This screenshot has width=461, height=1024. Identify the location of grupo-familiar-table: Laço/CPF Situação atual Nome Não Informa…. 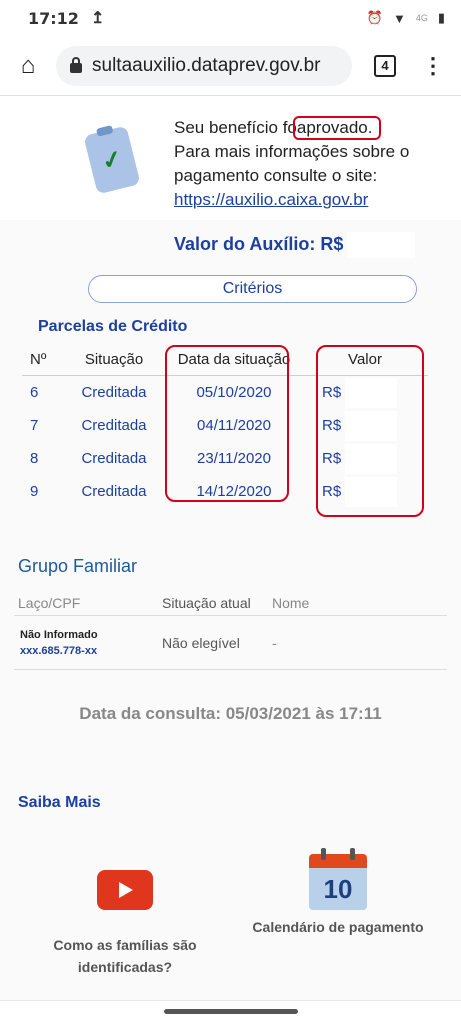
(230, 630).